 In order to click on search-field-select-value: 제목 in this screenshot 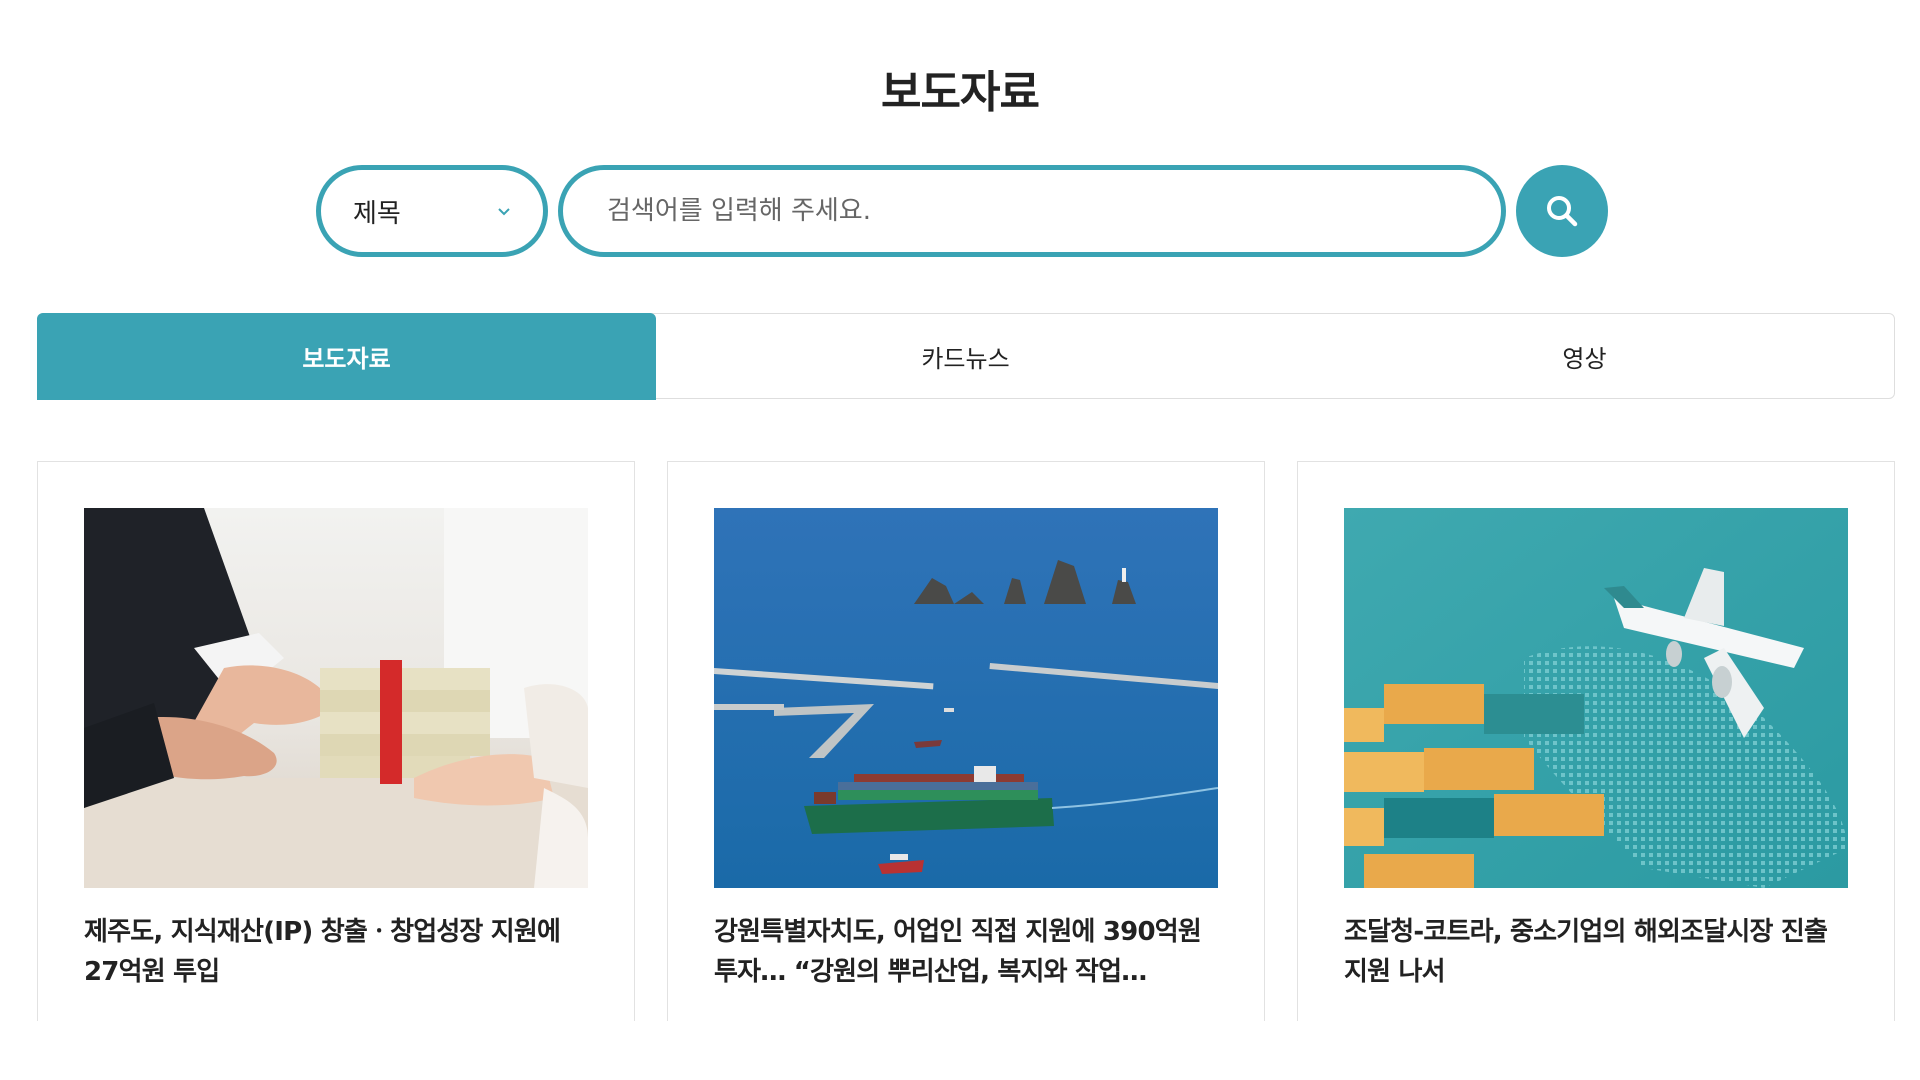, I will do `click(377, 213)`.